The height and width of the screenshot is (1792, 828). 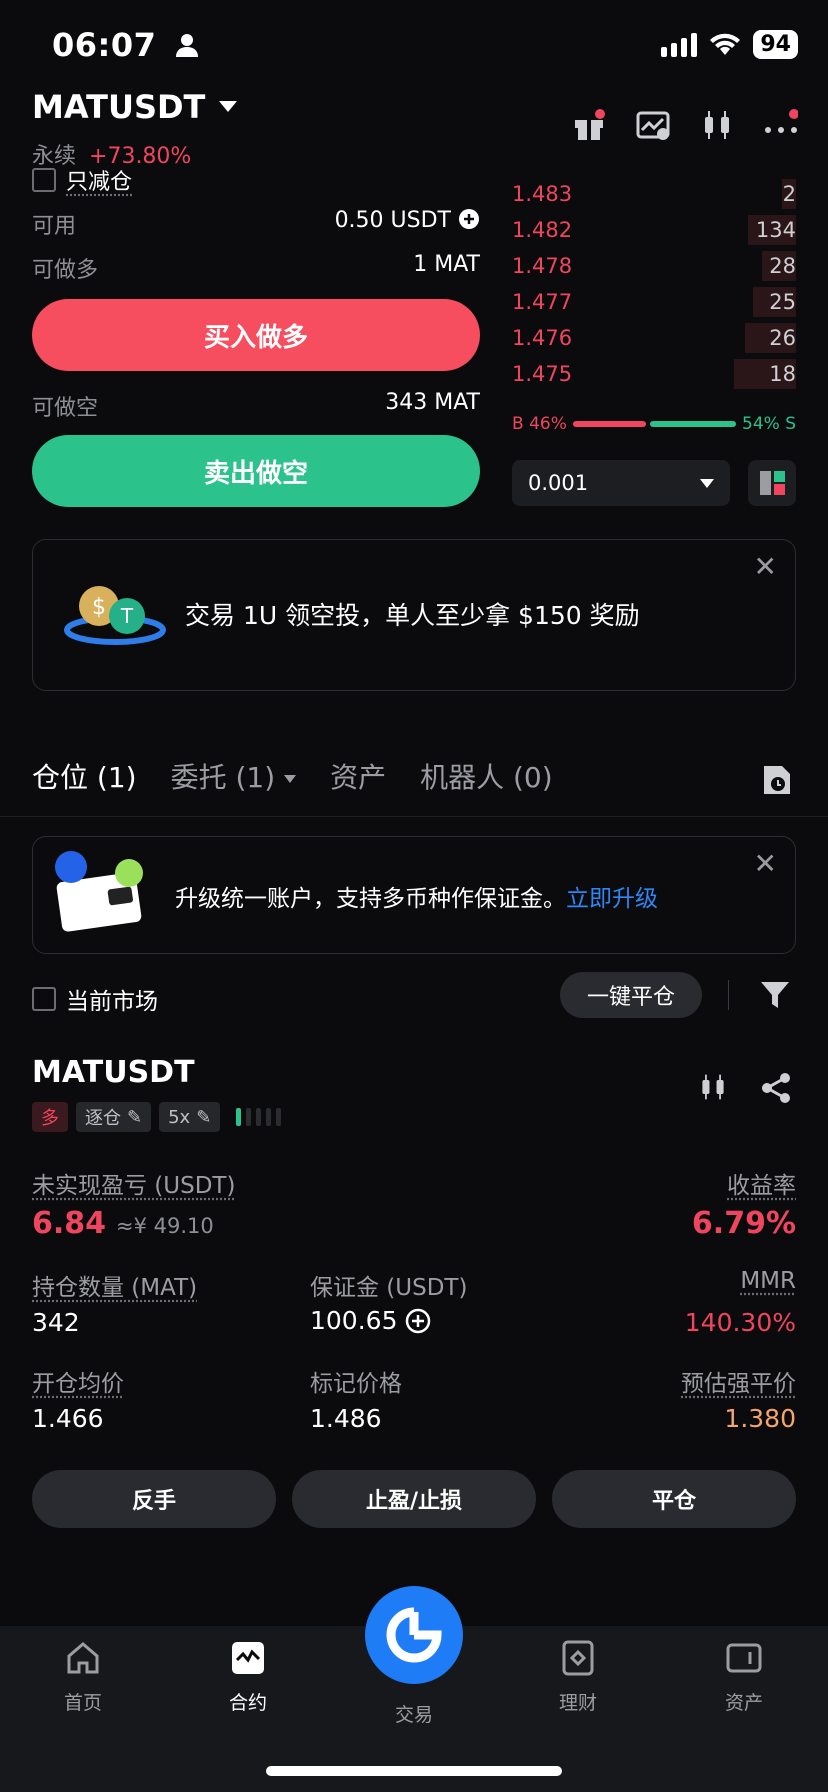 I want to click on filter-icon, so click(x=775, y=997).